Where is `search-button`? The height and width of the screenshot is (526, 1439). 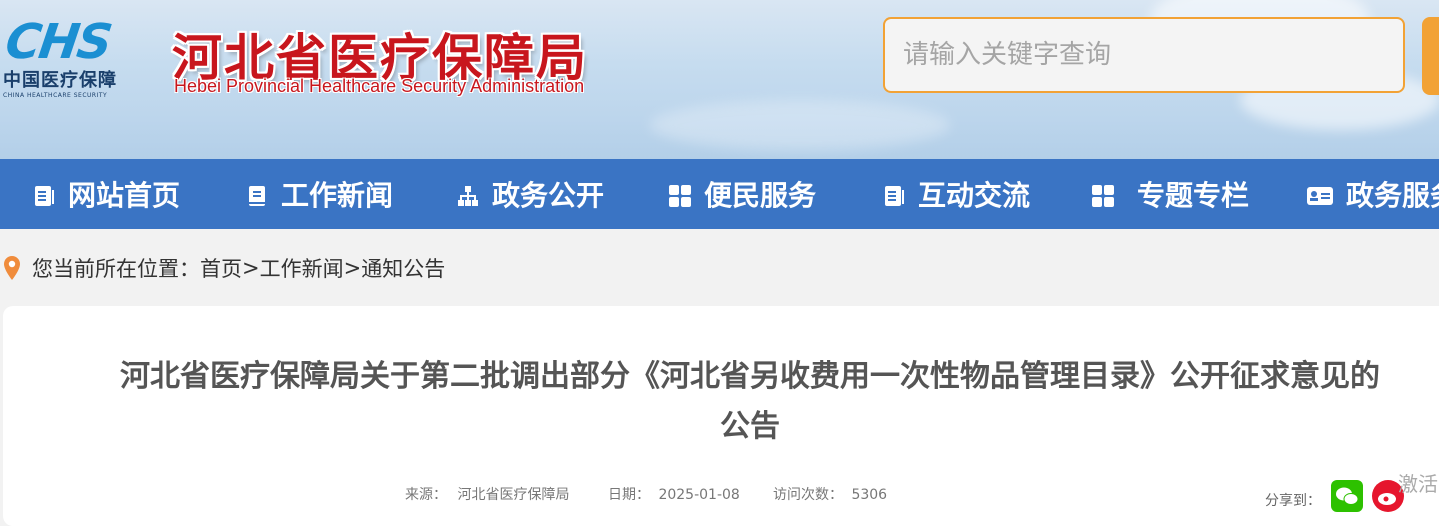 search-button is located at coordinates (1430, 56).